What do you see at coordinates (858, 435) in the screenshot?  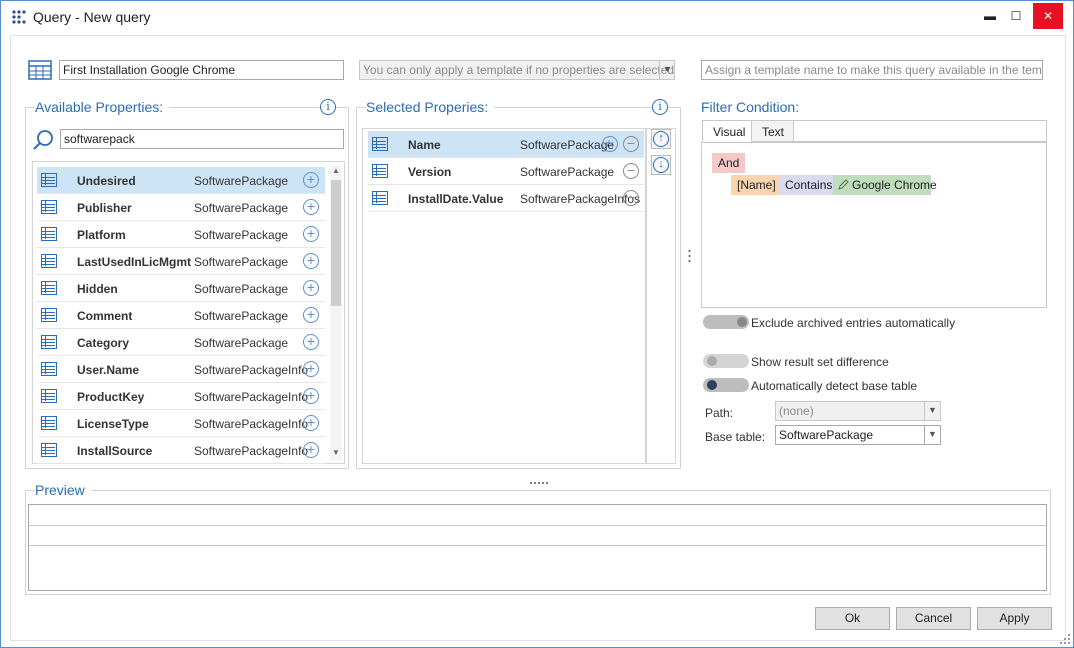 I see `base-table-select: SoftwarePackage` at bounding box center [858, 435].